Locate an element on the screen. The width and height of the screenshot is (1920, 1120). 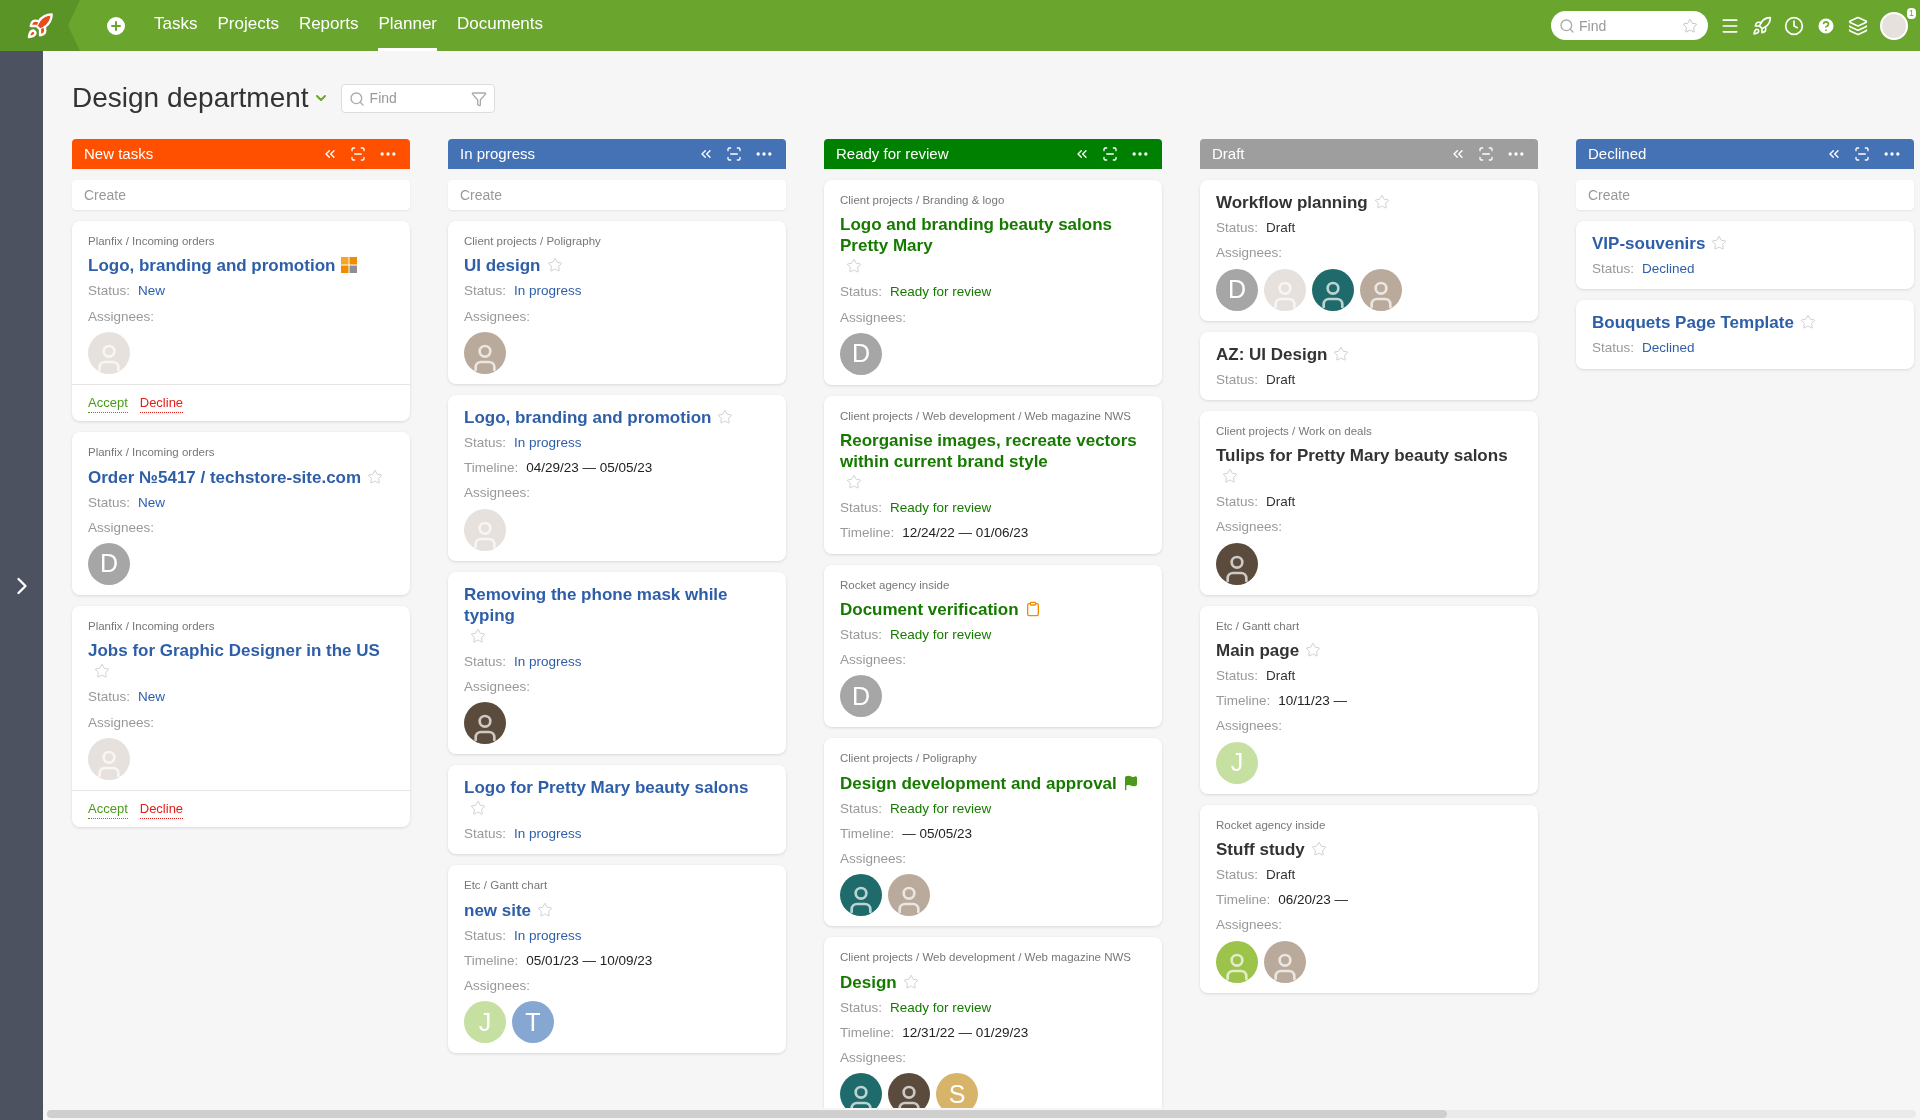
task-title: Order №5417 / techstore-site.com is located at coordinates (225, 477).